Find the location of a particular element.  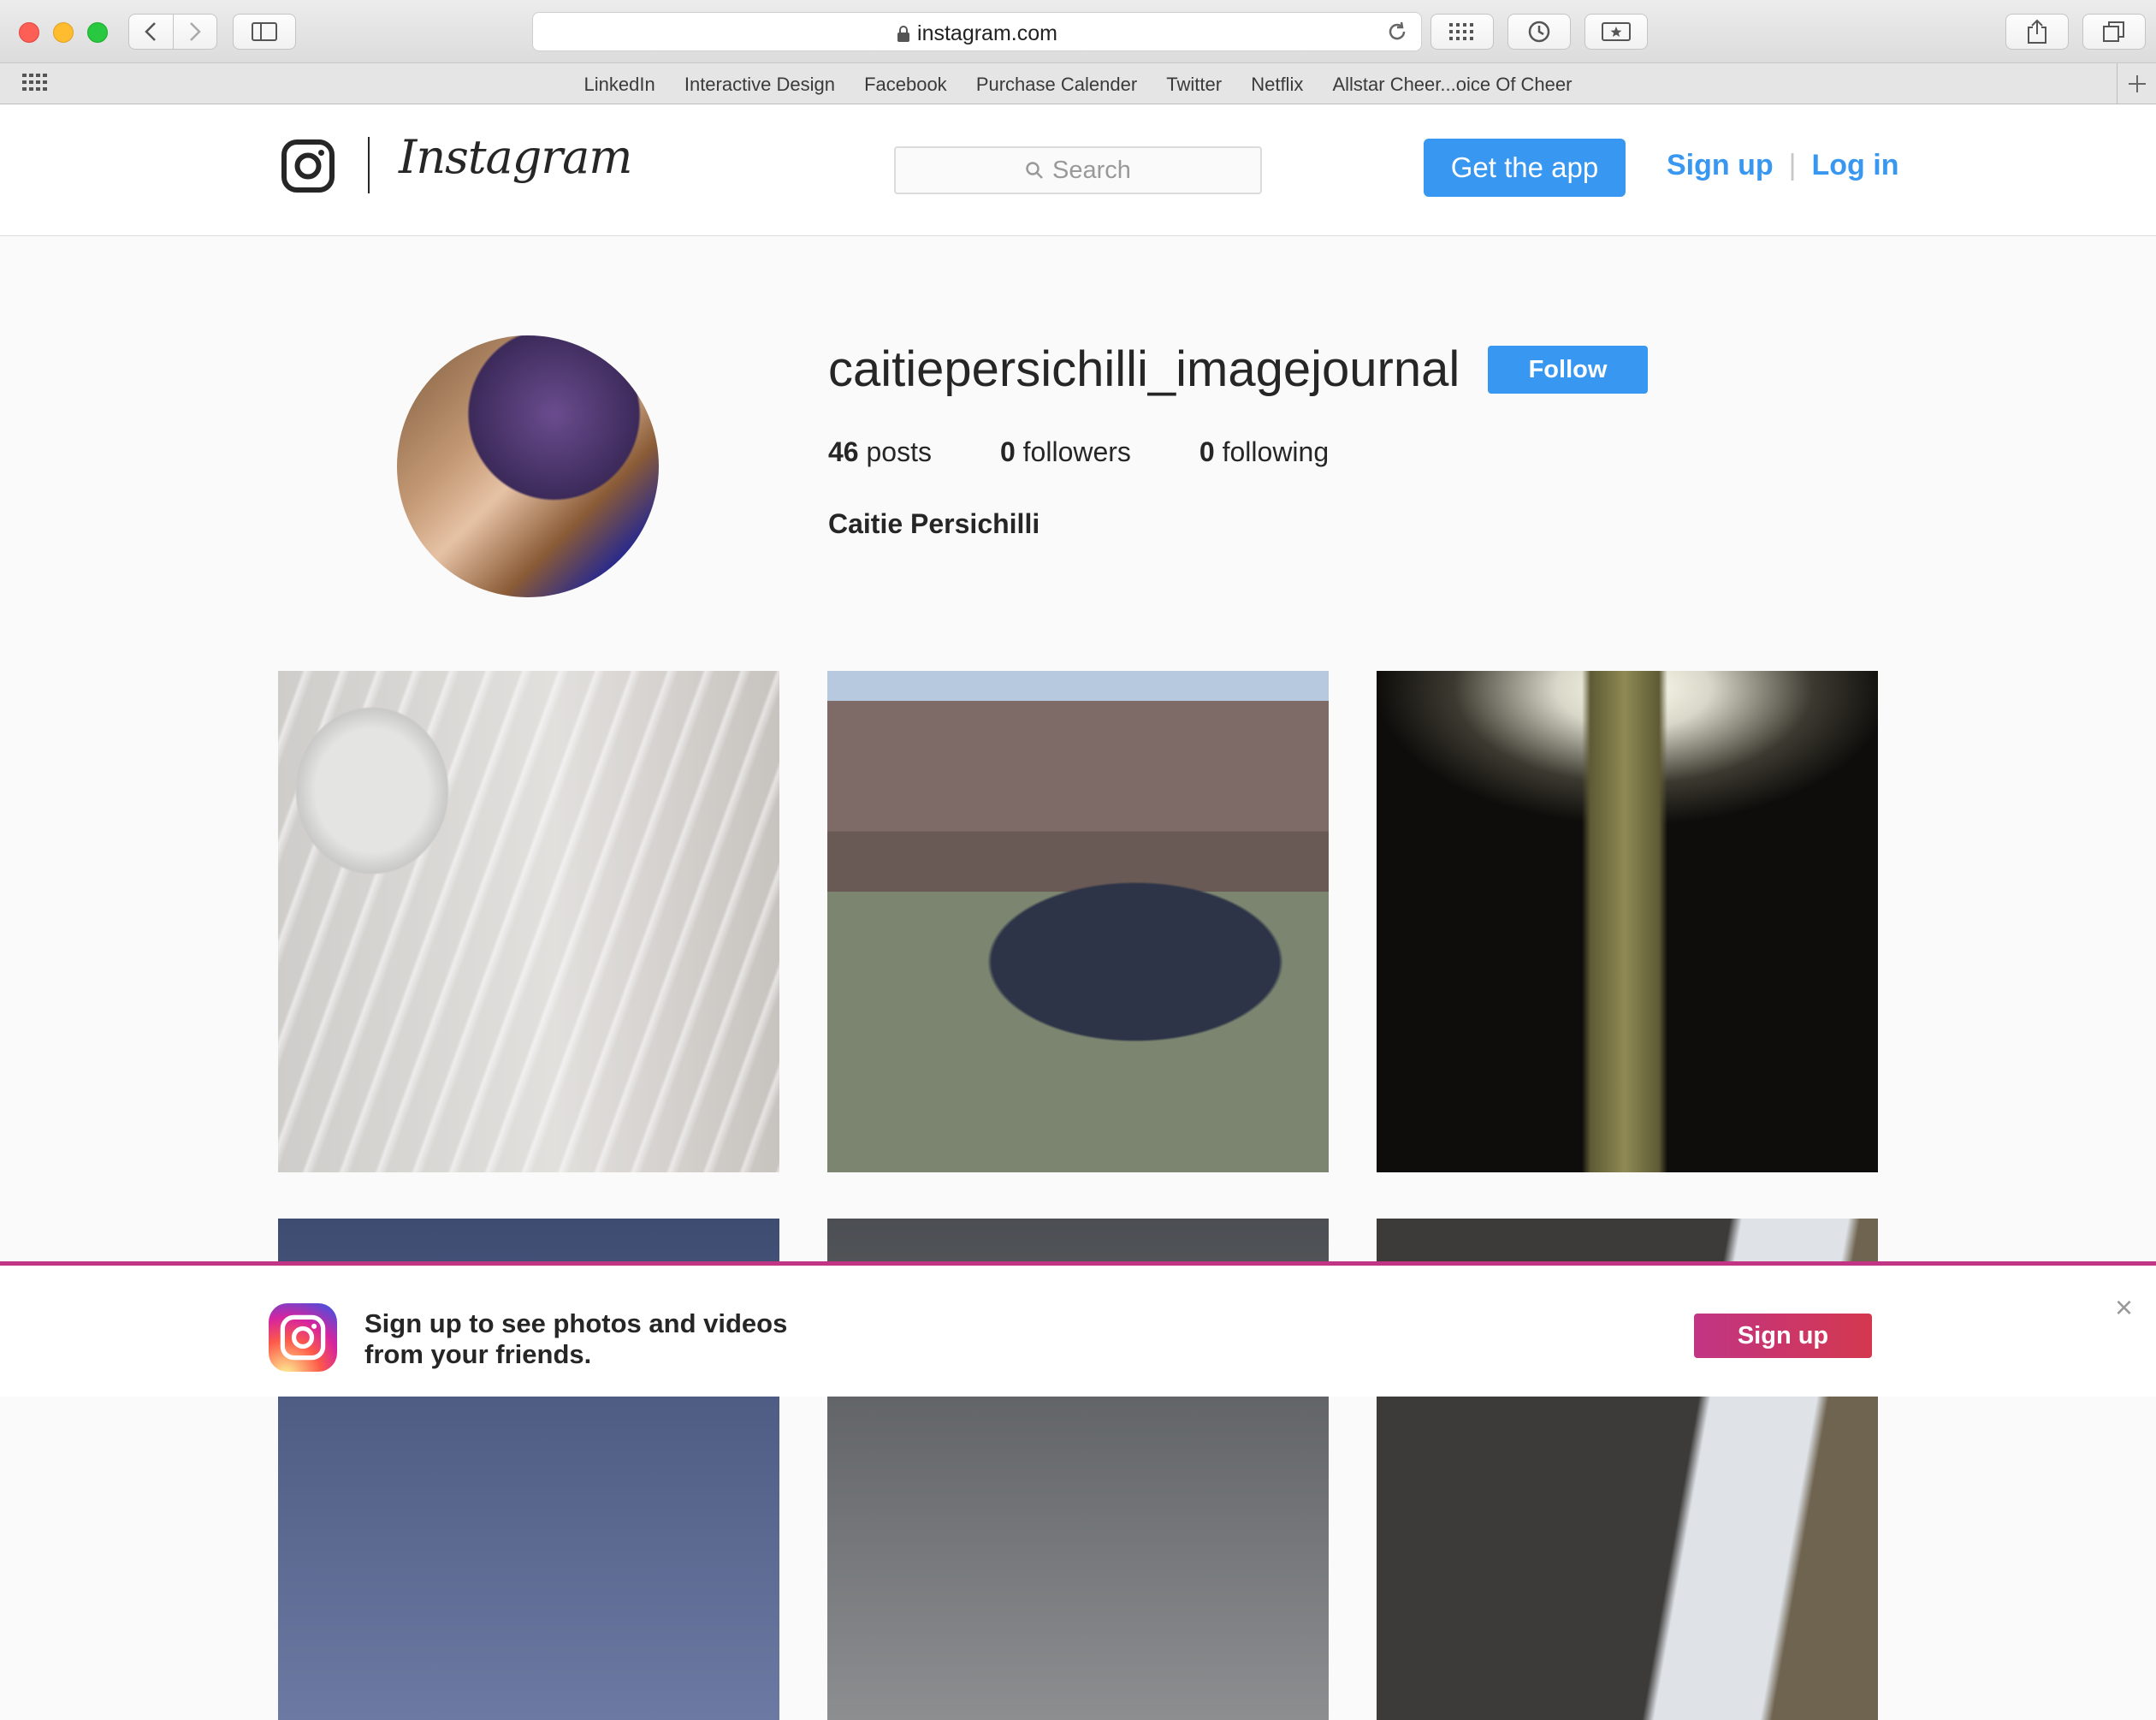

address-bar: instagram.com is located at coordinates (977, 31).